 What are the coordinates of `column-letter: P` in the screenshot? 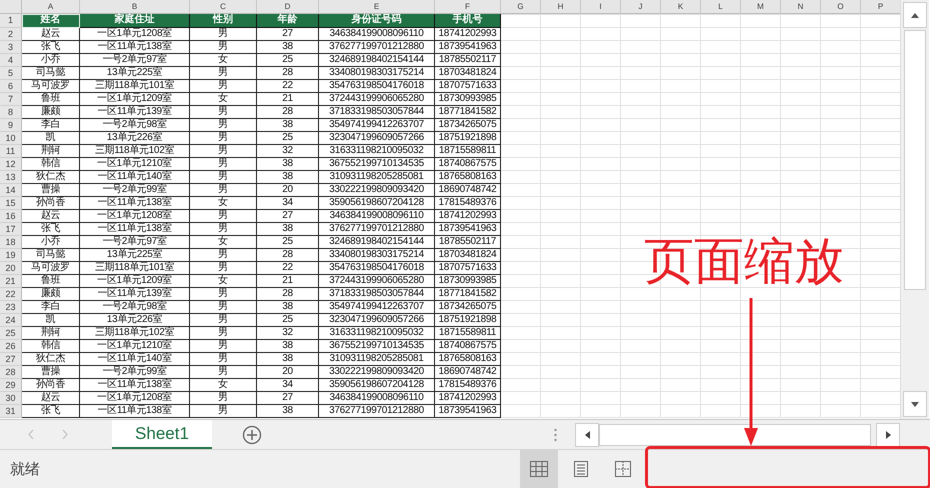 It's located at (880, 7).